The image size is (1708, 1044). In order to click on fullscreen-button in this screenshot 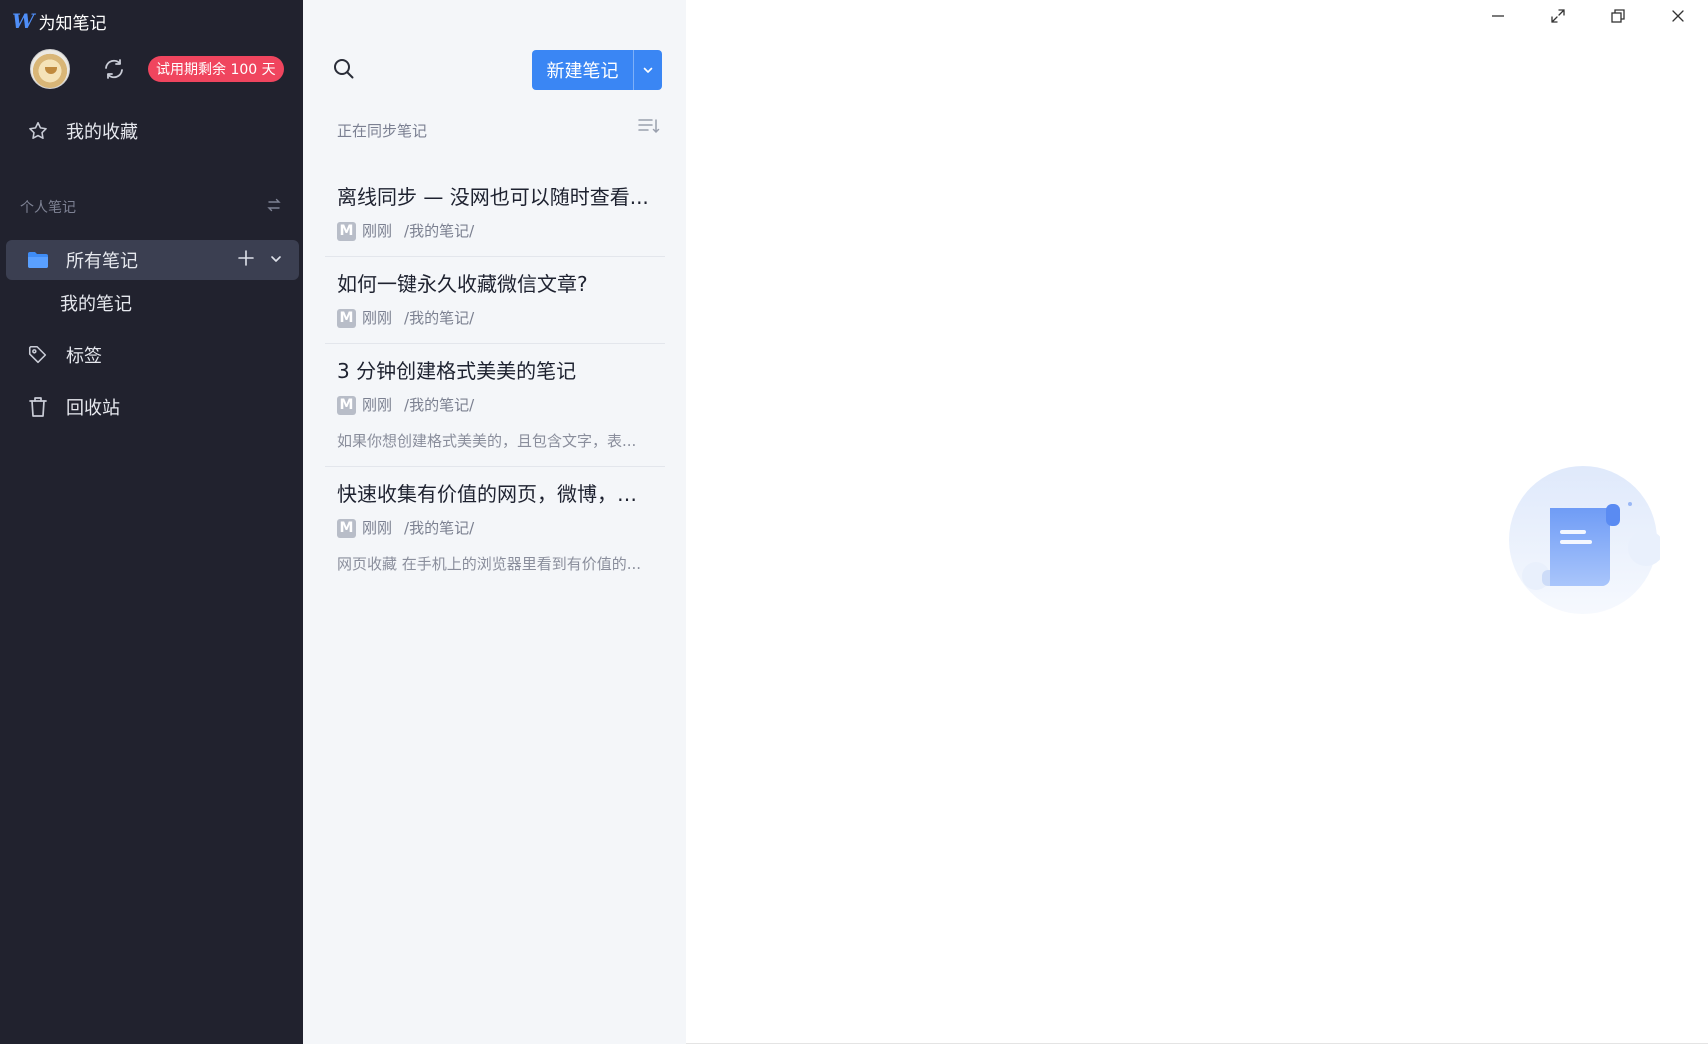, I will do `click(1558, 16)`.